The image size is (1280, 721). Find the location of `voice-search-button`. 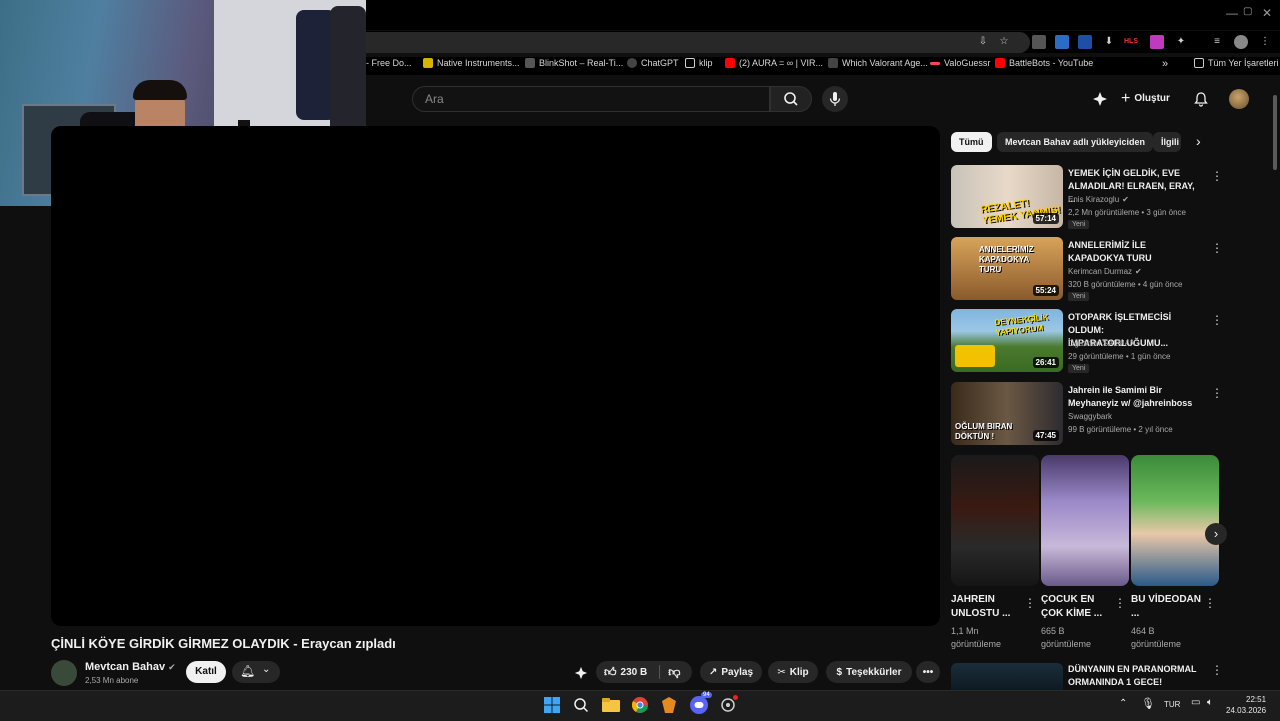

voice-search-button is located at coordinates (835, 99).